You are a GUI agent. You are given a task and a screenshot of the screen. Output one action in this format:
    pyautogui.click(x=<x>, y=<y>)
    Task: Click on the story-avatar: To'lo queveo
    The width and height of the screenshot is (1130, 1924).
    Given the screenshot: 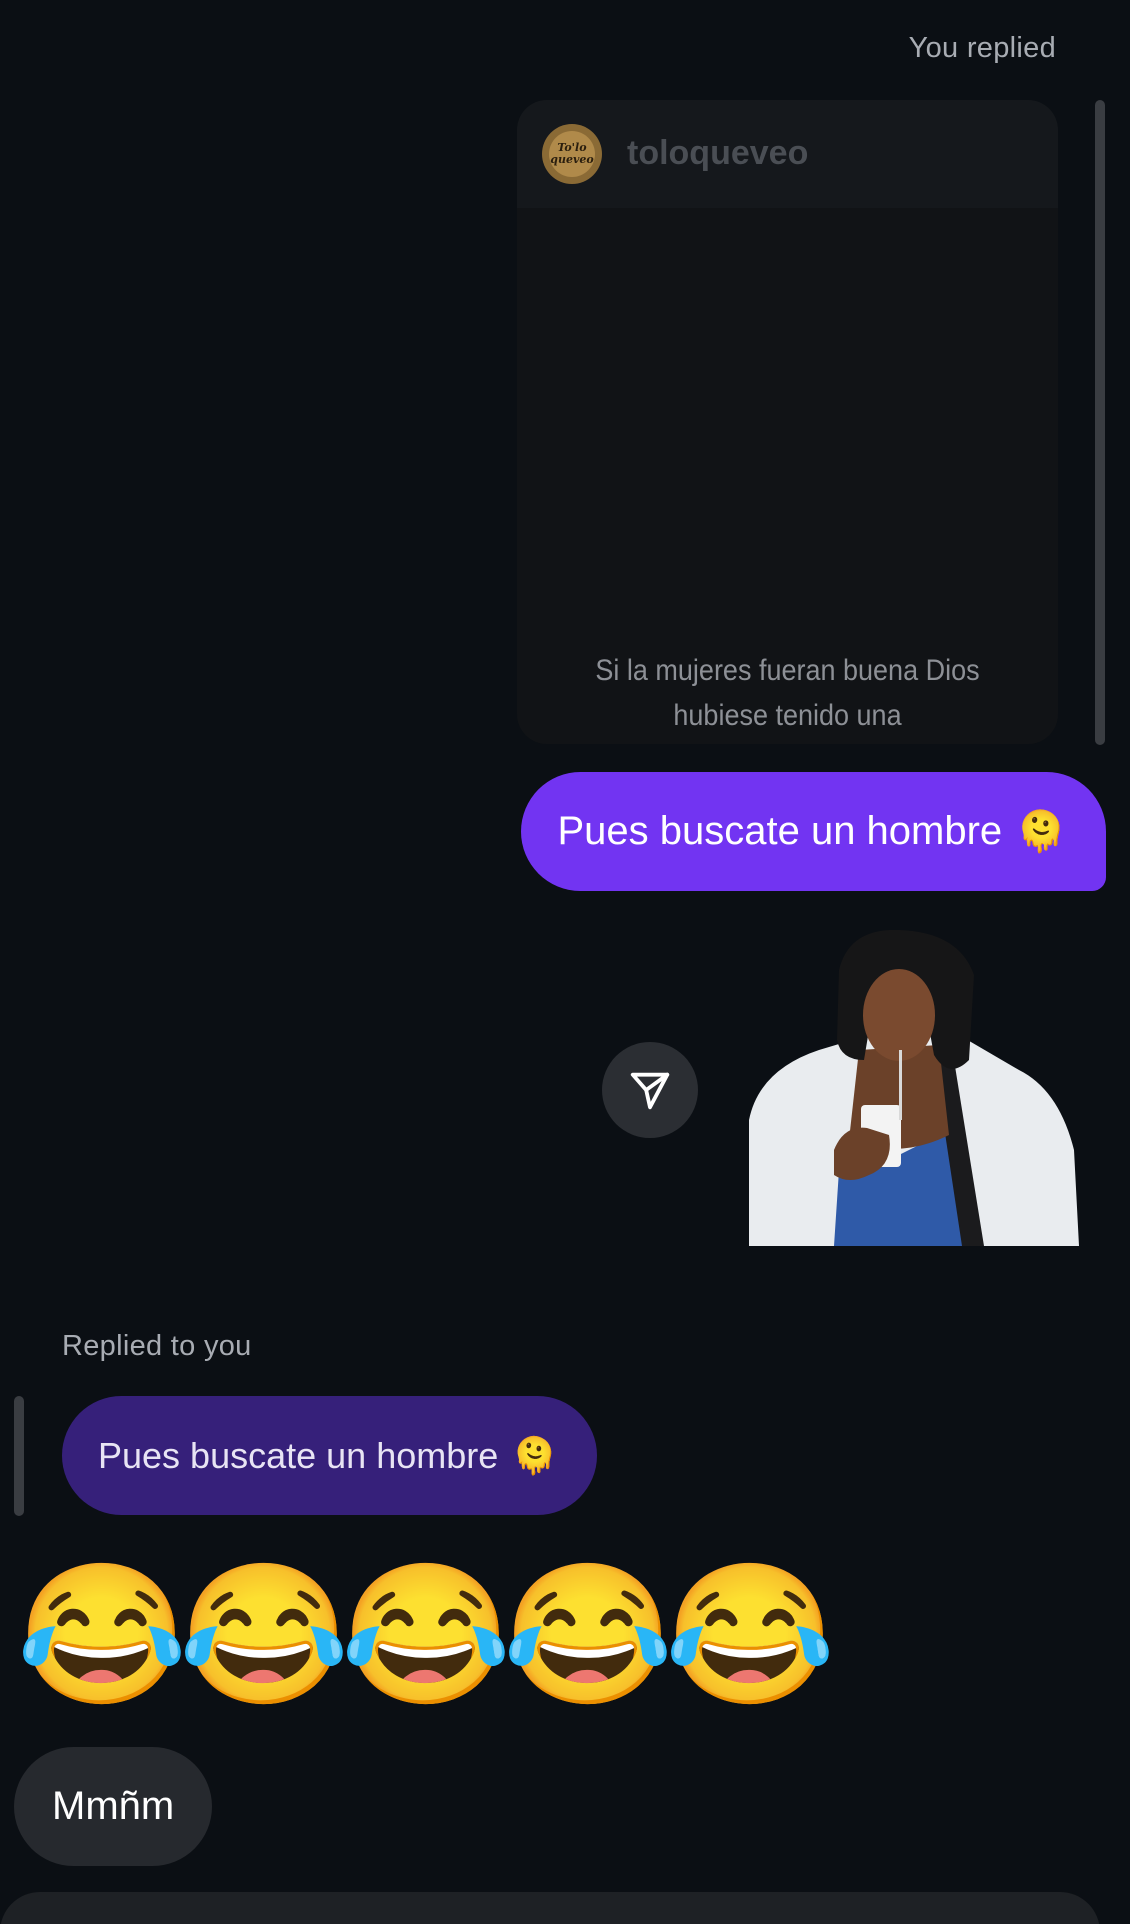 What is the action you would take?
    pyautogui.click(x=572, y=154)
    